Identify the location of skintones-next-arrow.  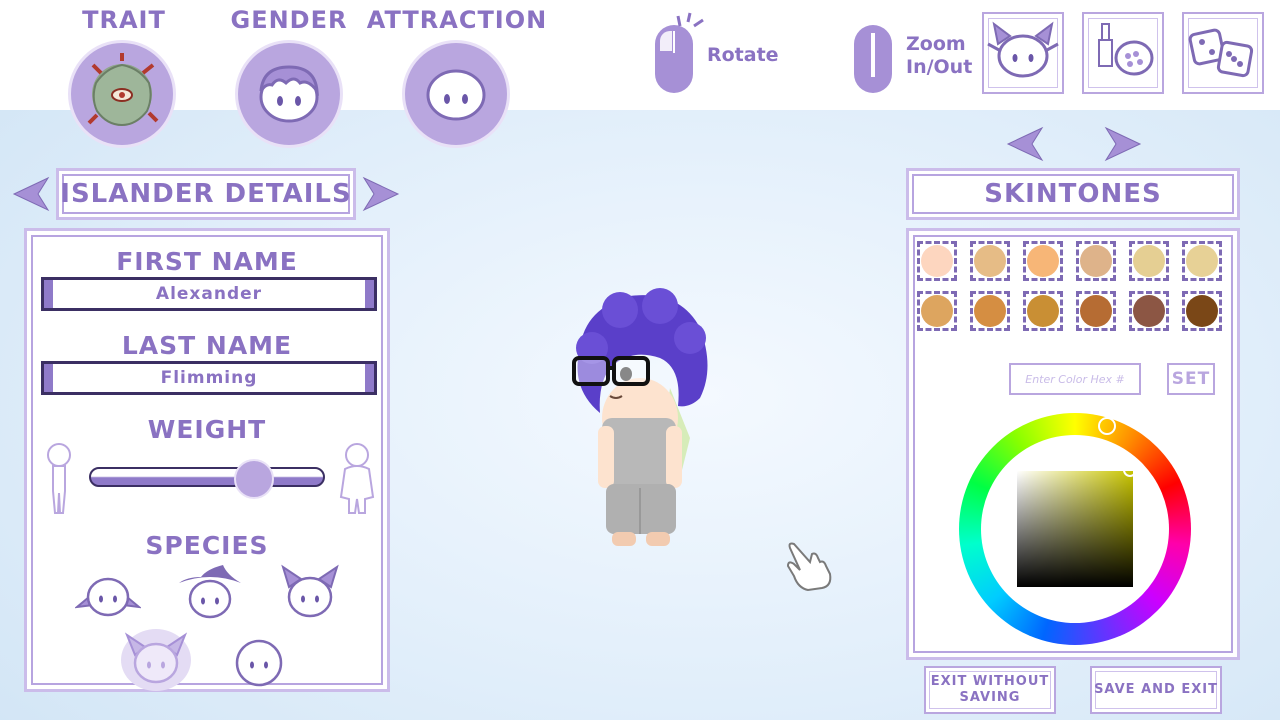
(1123, 146).